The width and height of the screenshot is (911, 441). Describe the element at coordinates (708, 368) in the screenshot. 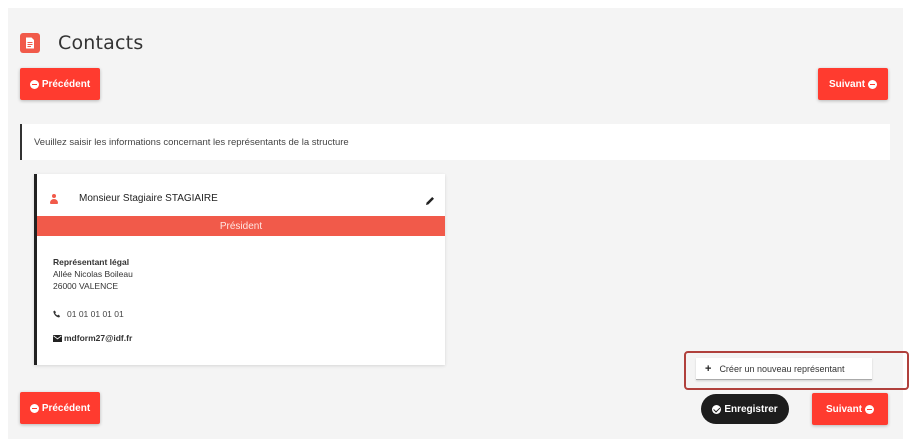

I see `plus-icon: +` at that location.